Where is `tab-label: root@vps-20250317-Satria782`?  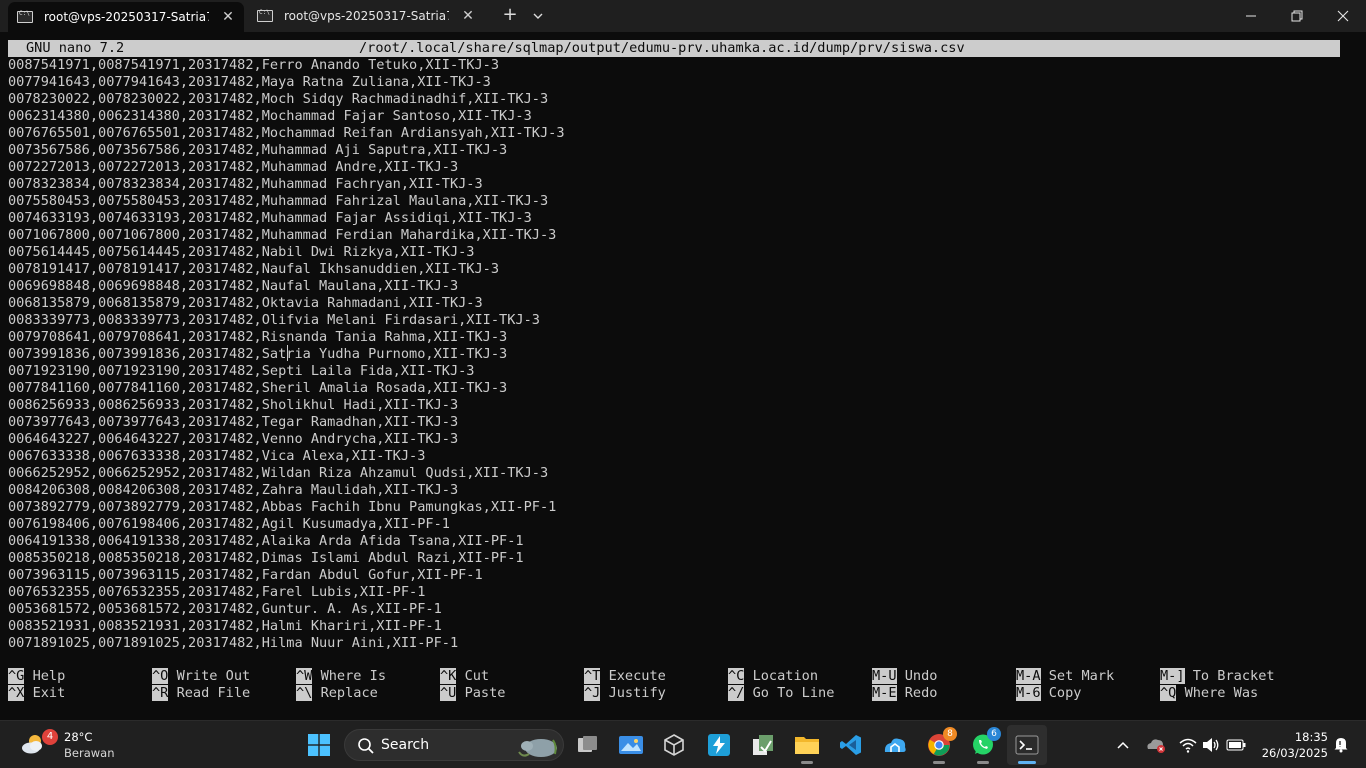 tab-label: root@vps-20250317-Satria782 is located at coordinates (366, 16).